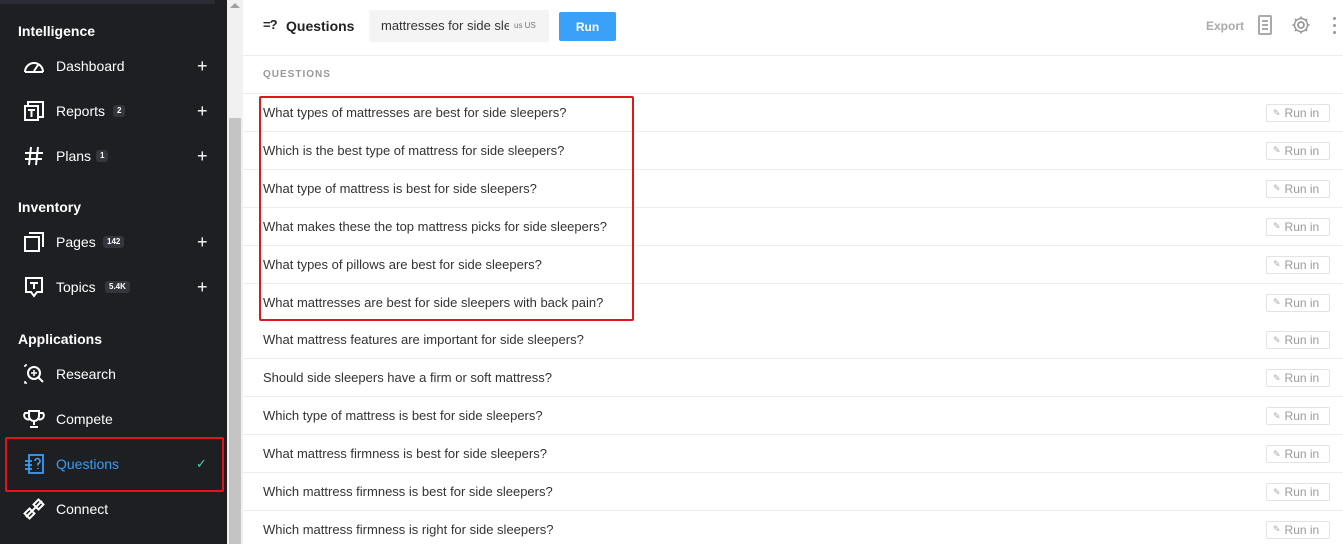 The height and width of the screenshot is (544, 1343). What do you see at coordinates (113, 419) in the screenshot?
I see `sidebar-item-compete: Compete` at bounding box center [113, 419].